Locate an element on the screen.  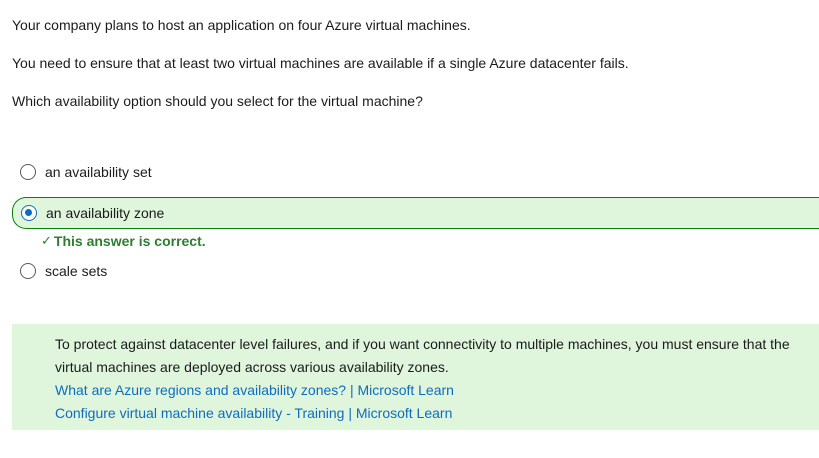
option-availability-zone: an availability zone is located at coordinates (415, 213).